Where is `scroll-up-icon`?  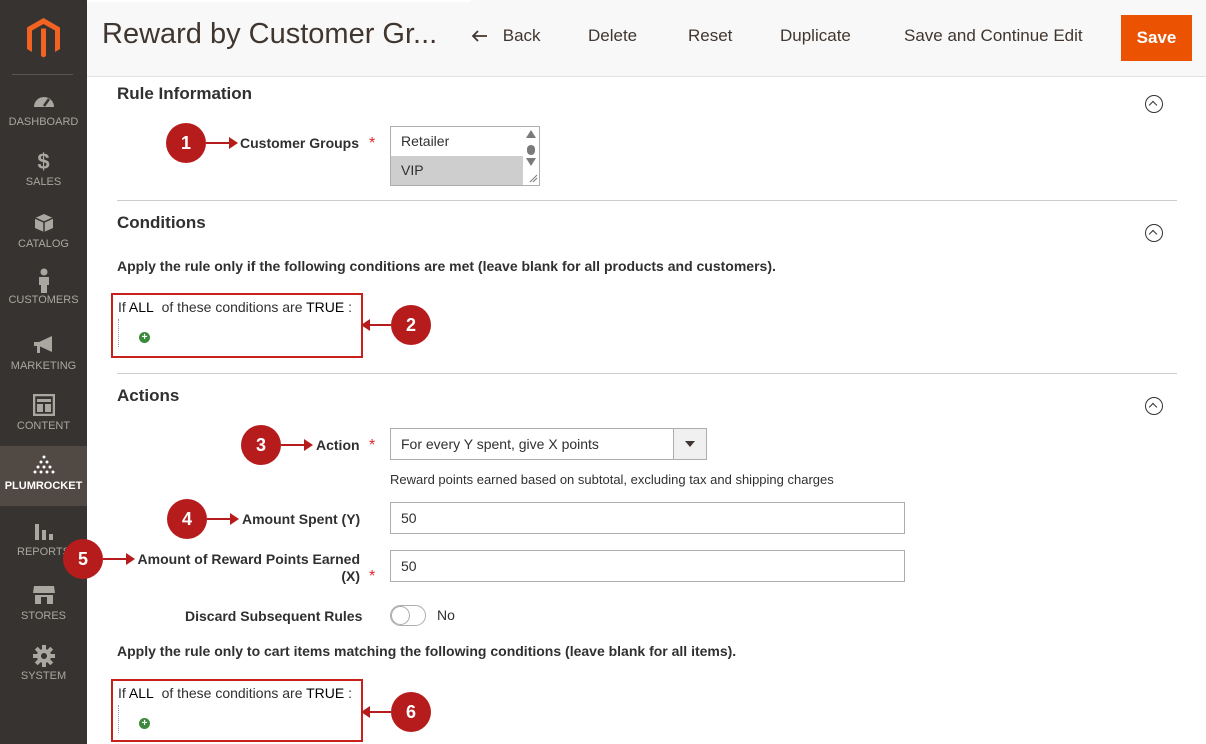 scroll-up-icon is located at coordinates (531, 134).